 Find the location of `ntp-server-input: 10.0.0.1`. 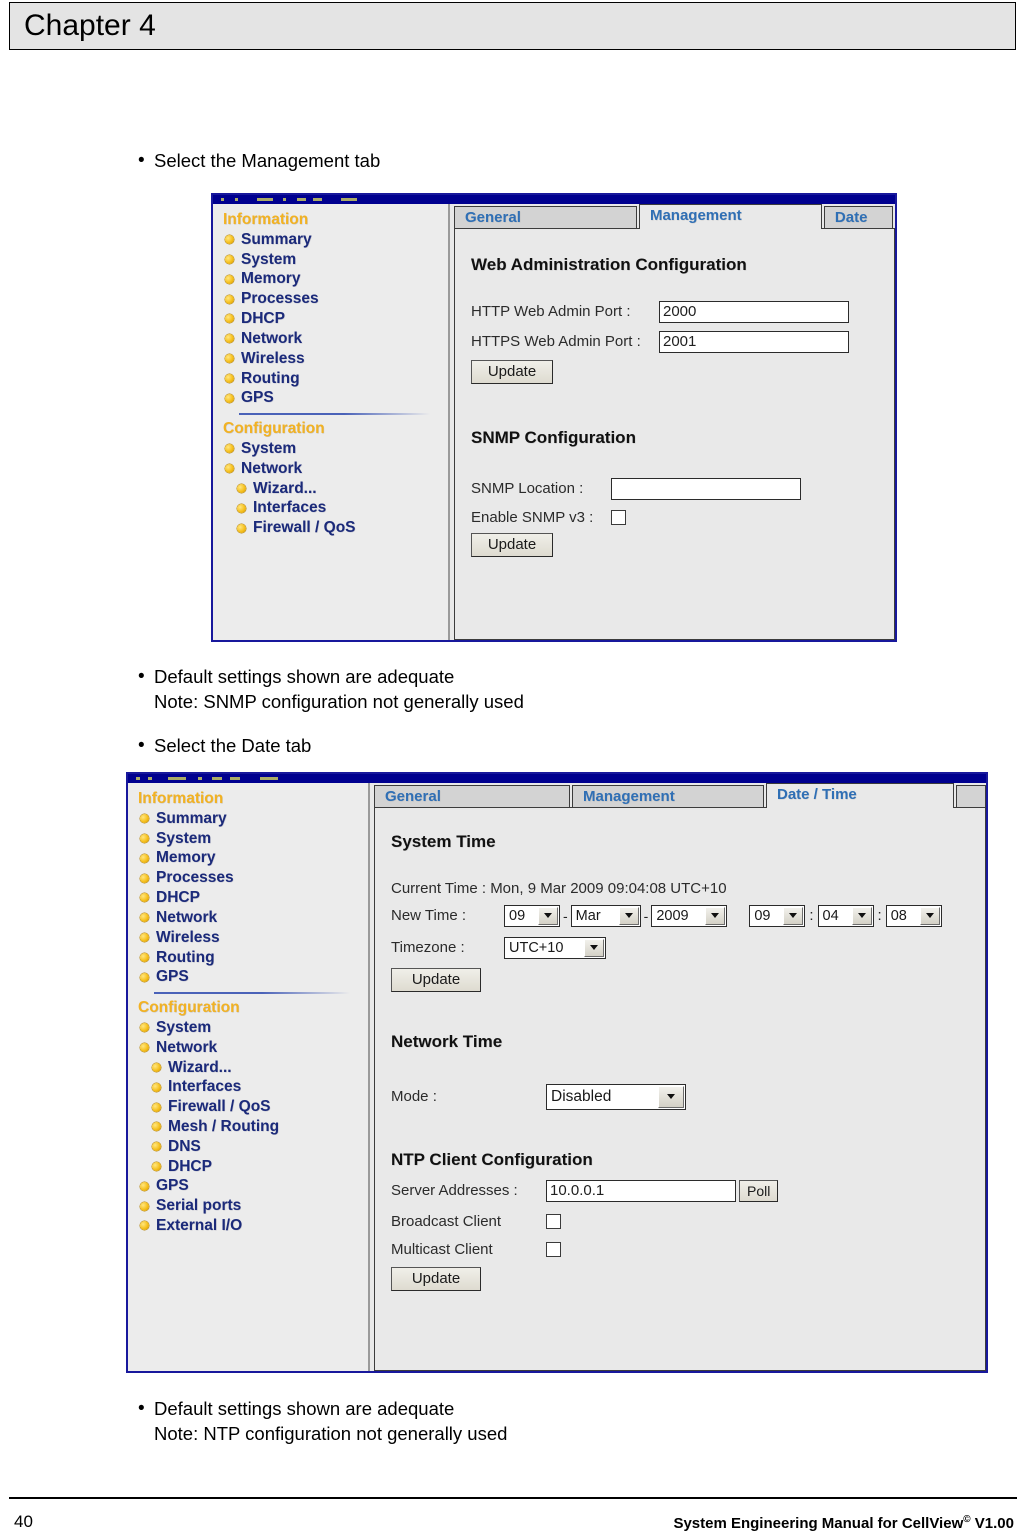

ntp-server-input: 10.0.0.1 is located at coordinates (641, 1190).